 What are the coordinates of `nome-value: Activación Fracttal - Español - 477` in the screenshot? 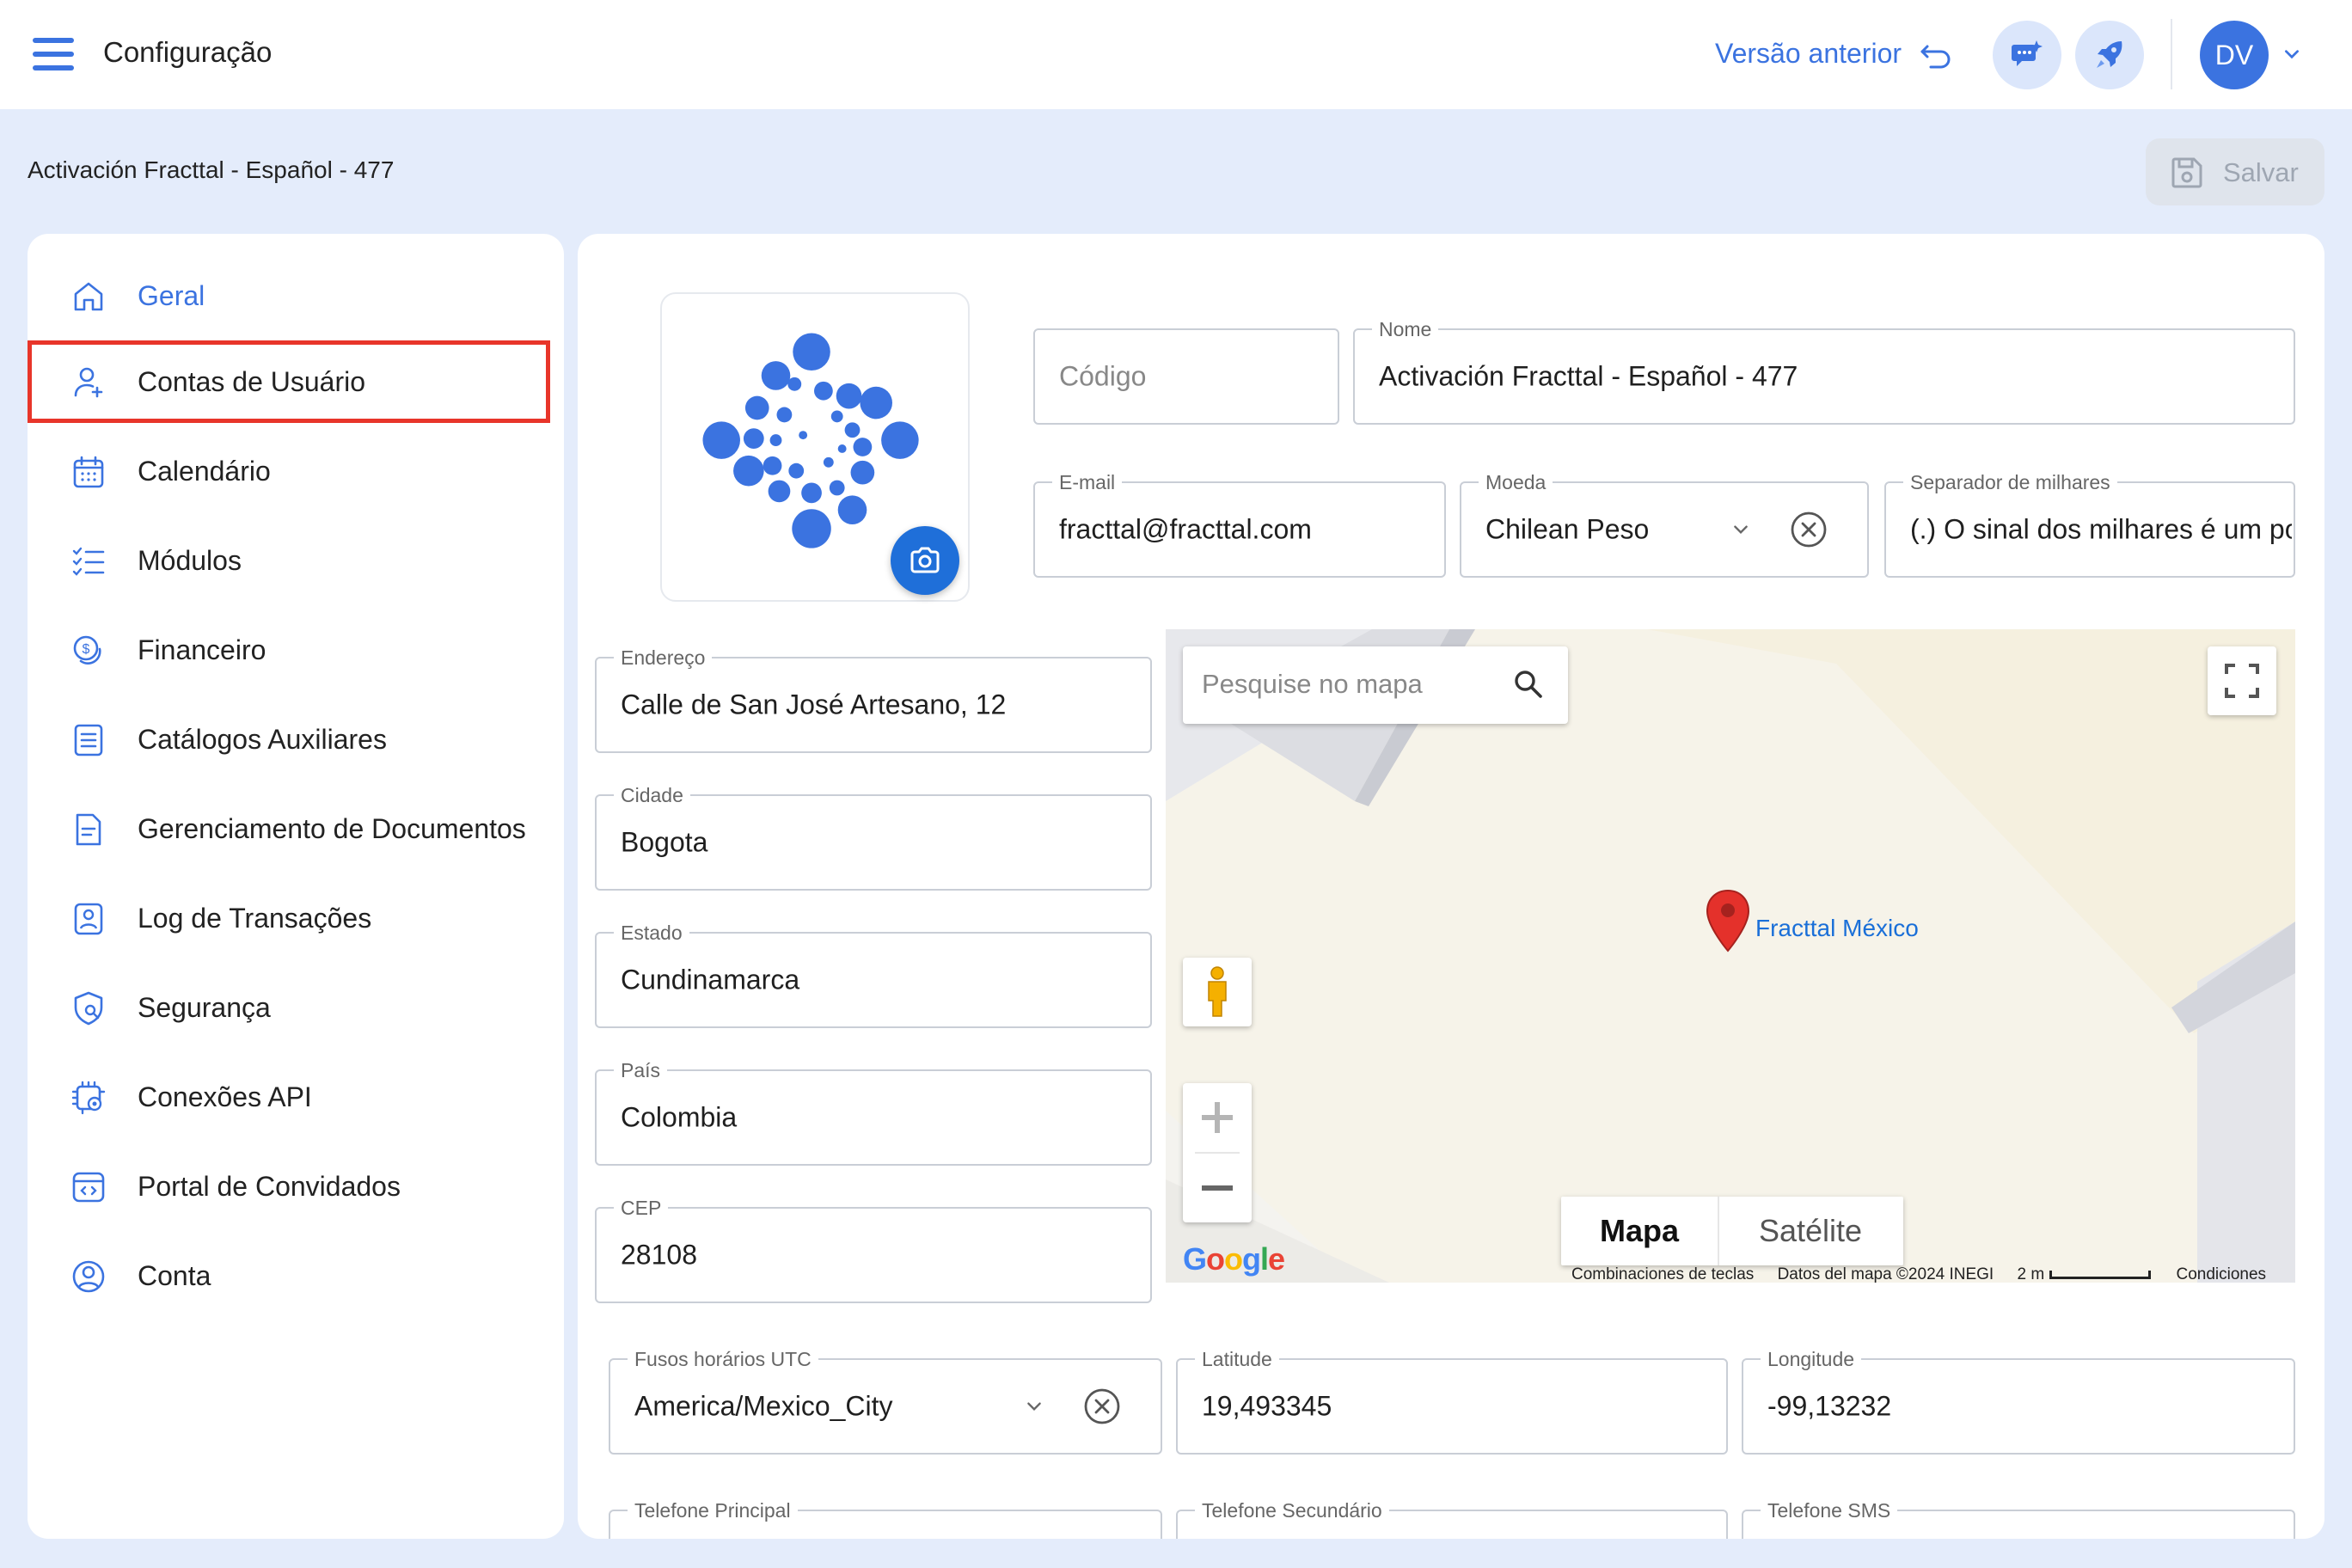 It's located at (1588, 376).